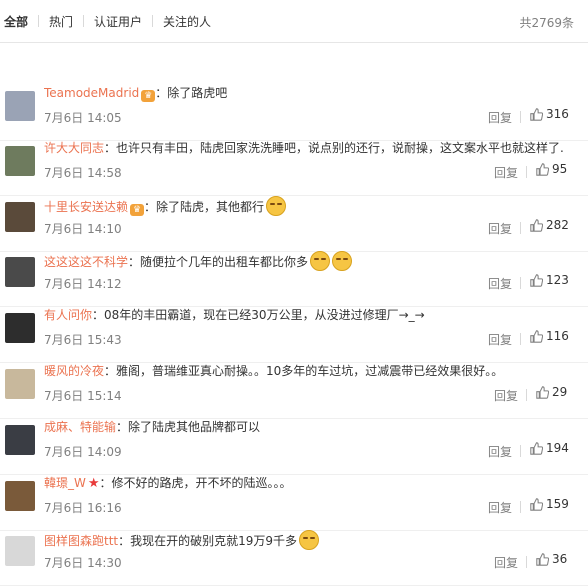  I want to click on comment-filter-tabs: 全部 热门 认证用户 关注的人 共2769条, so click(294, 21).